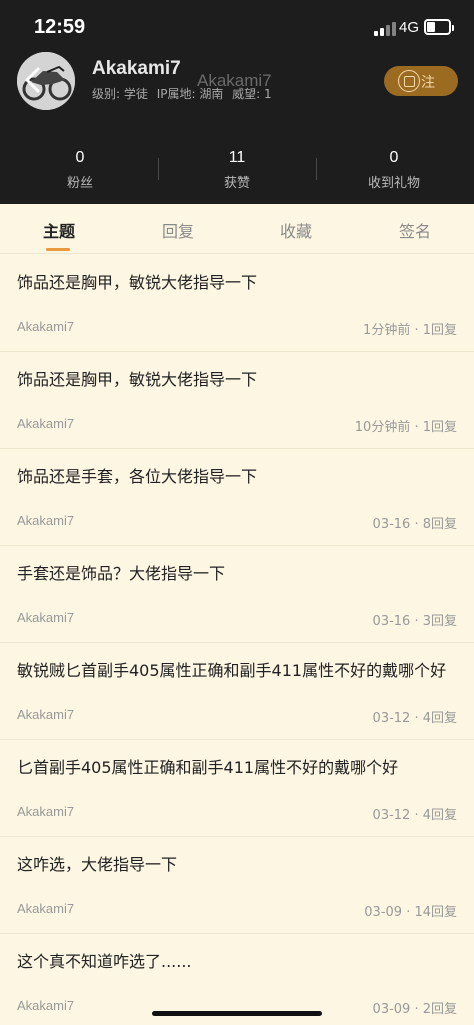 The image size is (474, 1025). I want to click on post-meta: 03-16 · 3回复, so click(414, 621).